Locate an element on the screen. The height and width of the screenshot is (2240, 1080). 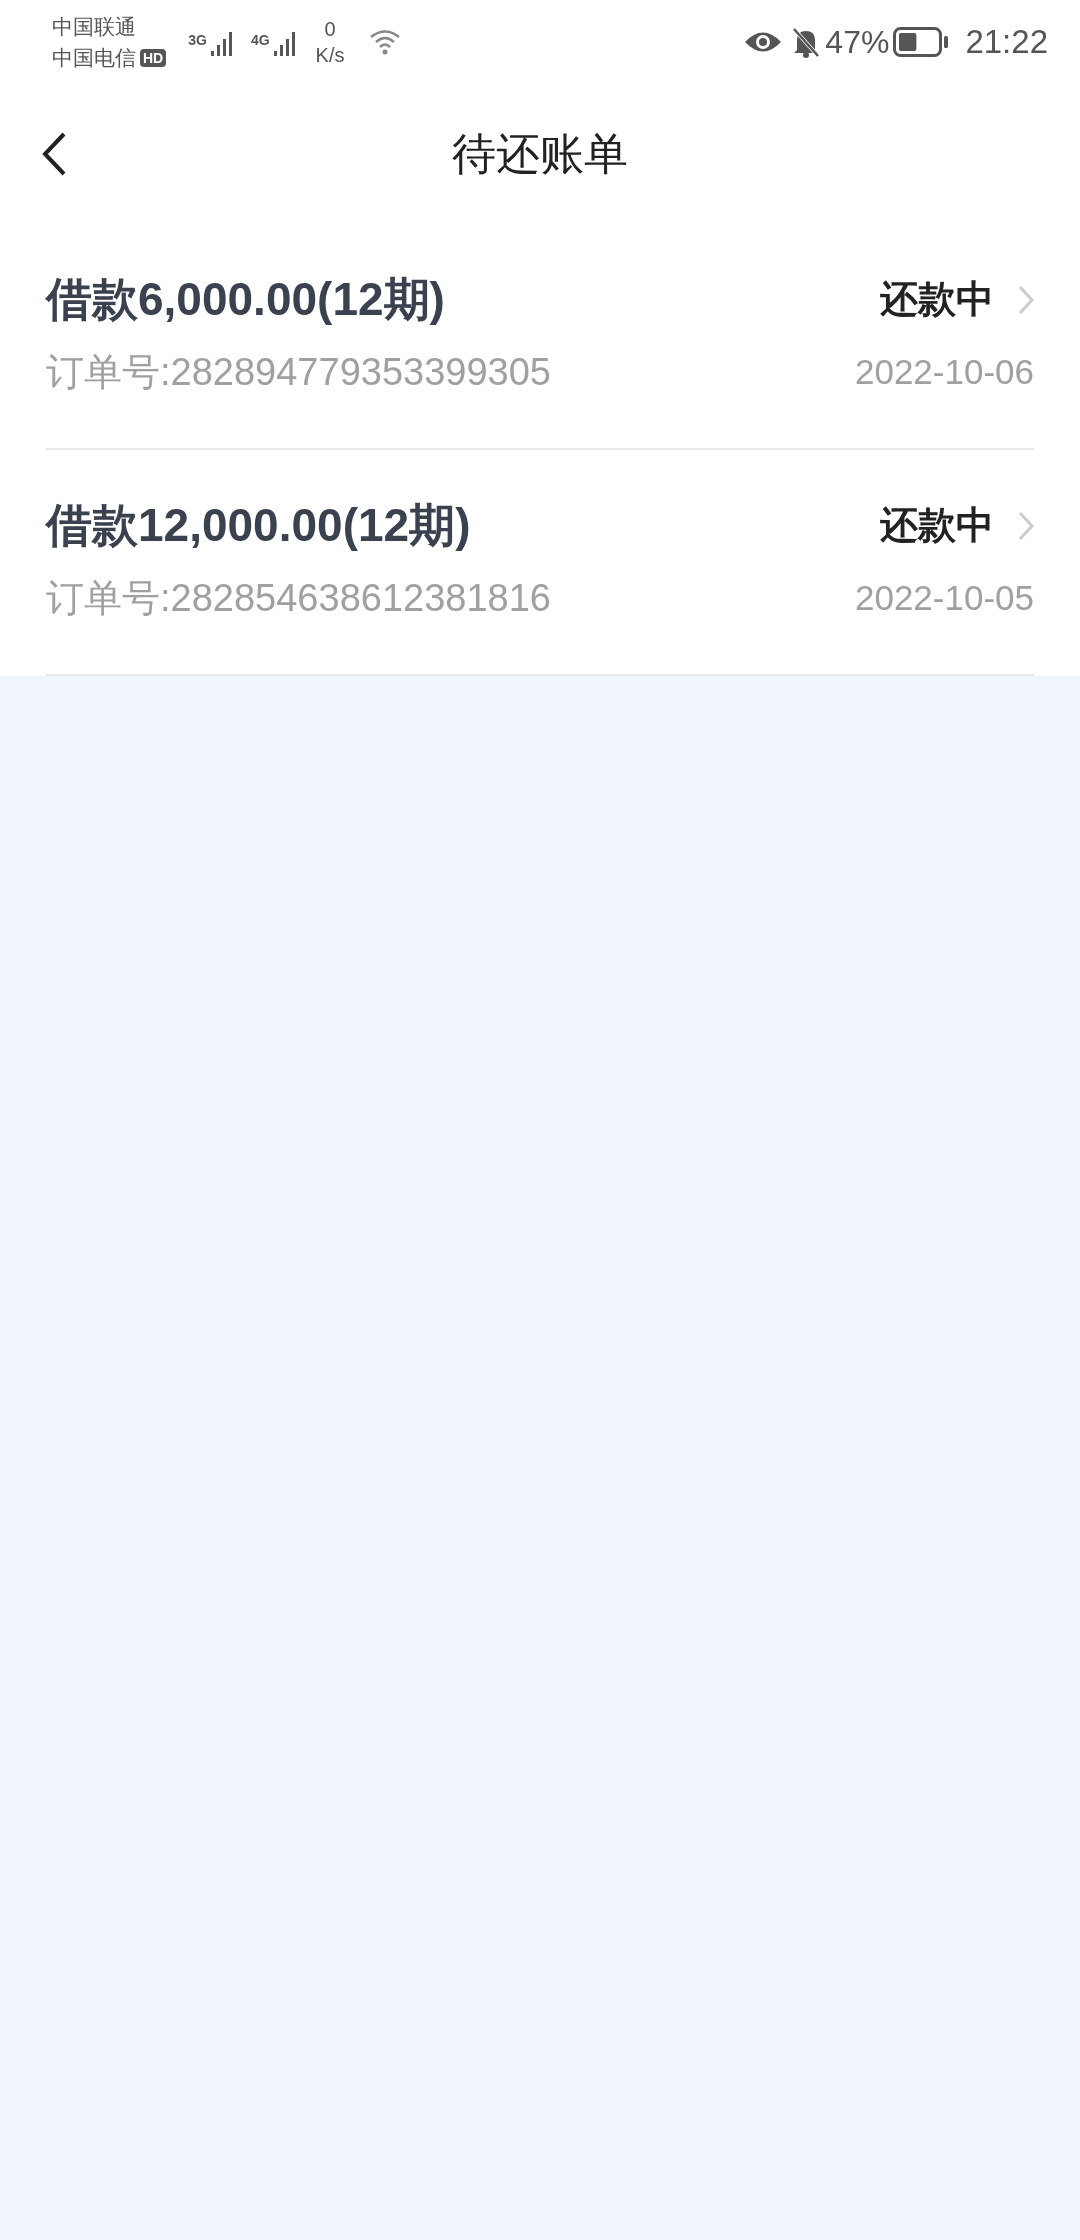
bill-item: 借款6,000.00(12期) 还款中 订单号:282894779353399305 2022-10-06 is located at coordinates (540, 337).